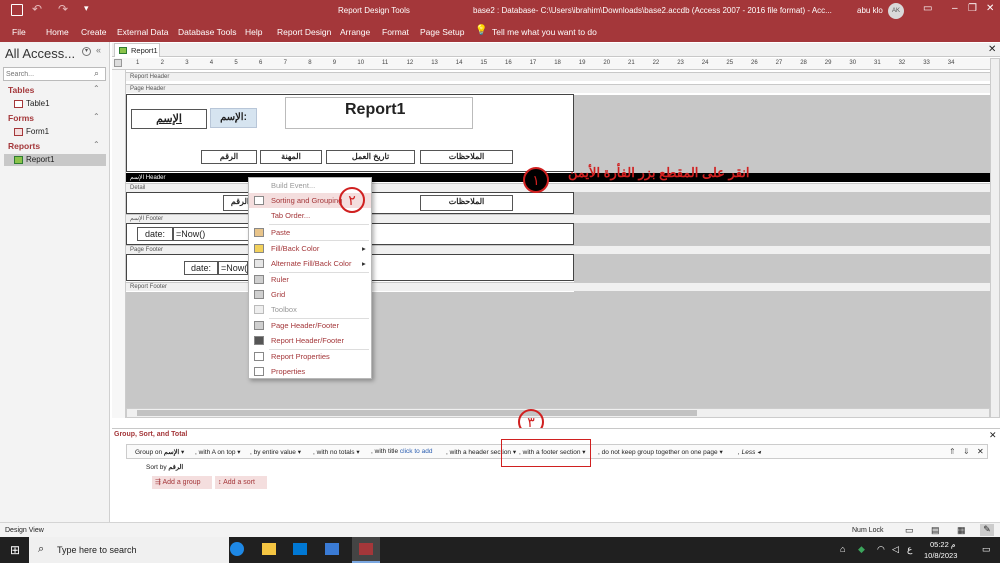  I want to click on tab-format: Format, so click(395, 32).